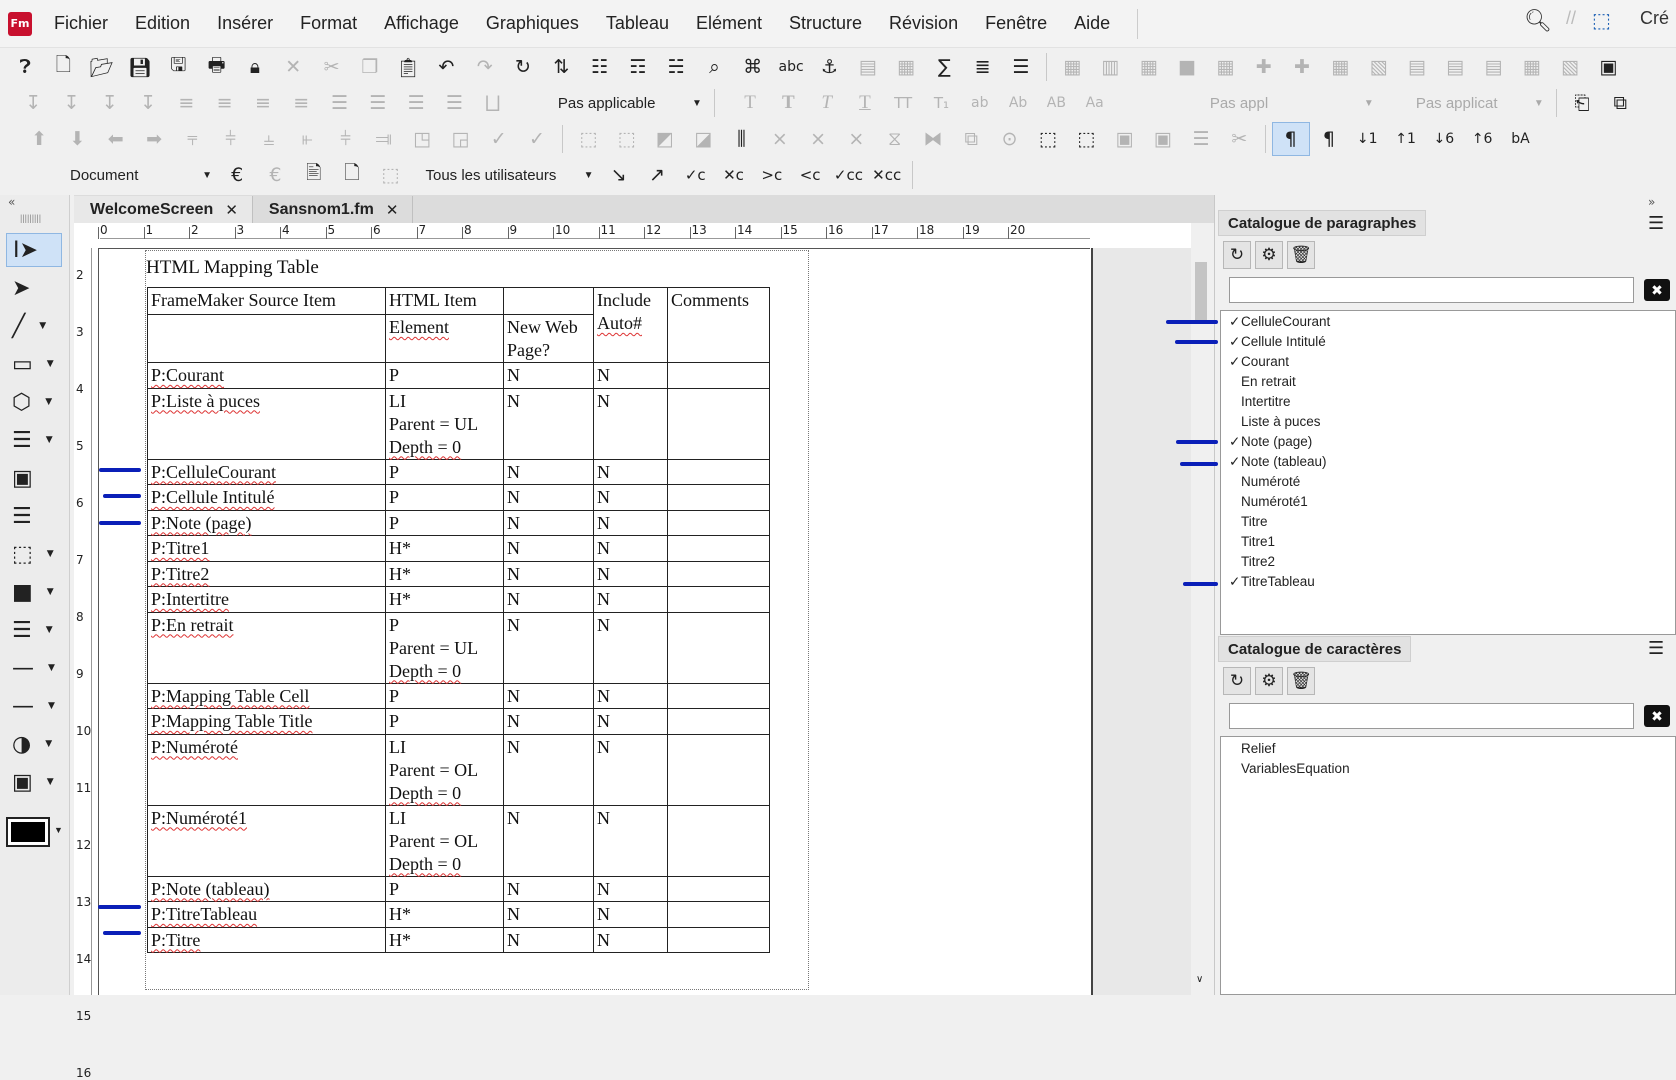 The height and width of the screenshot is (1080, 1676). What do you see at coordinates (1301, 681) in the screenshot?
I see `delete-icon: 🗑︎` at bounding box center [1301, 681].